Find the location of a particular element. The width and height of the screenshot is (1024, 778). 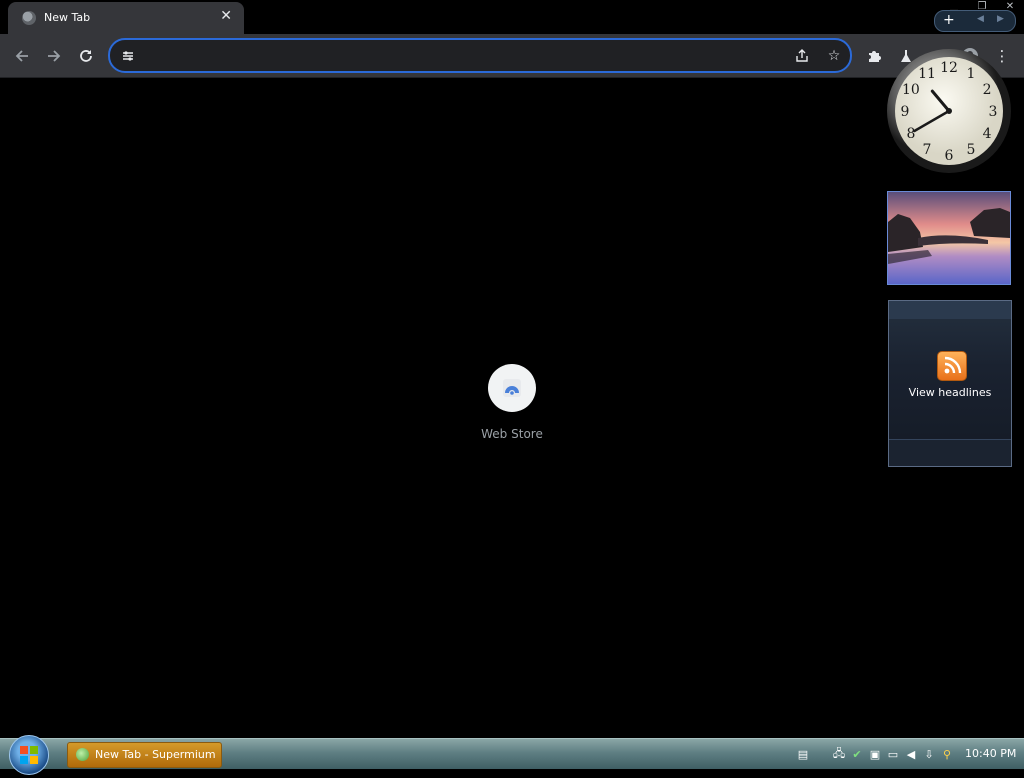

reload-button is located at coordinates (86, 56).